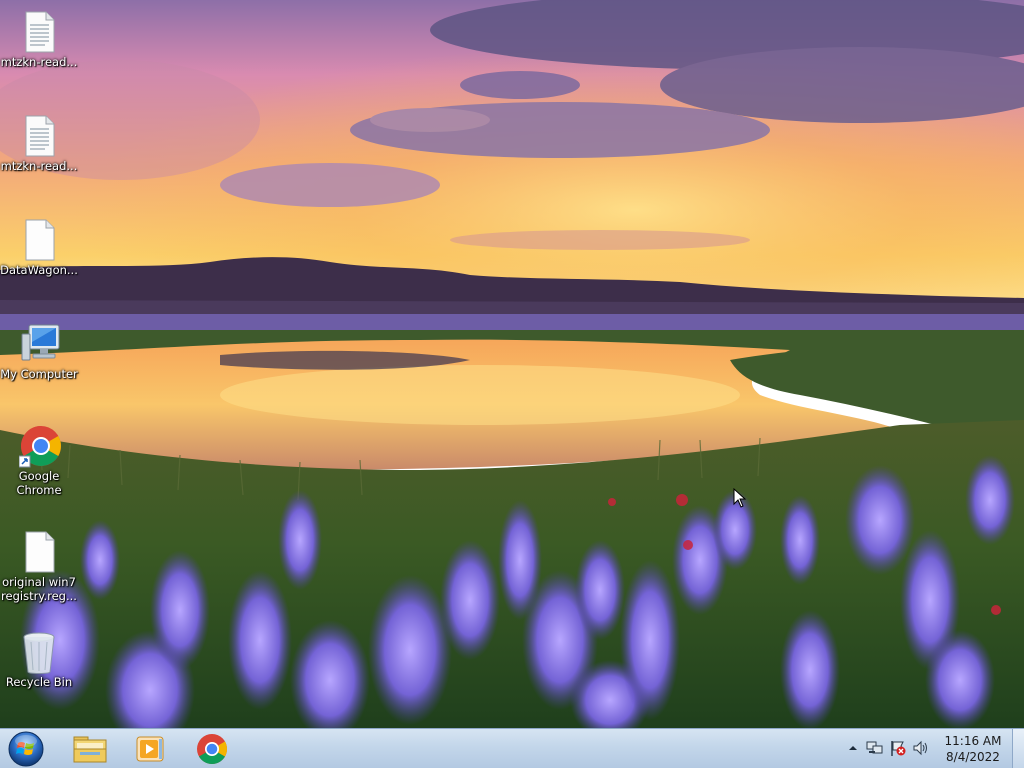  I want to click on desktop-icon-google-chrome: Google Chrome, so click(39, 460).